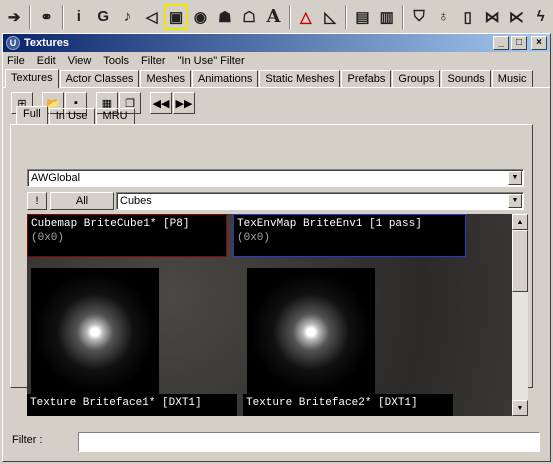 Image resolution: width=553 pixels, height=464 pixels. What do you see at coordinates (520, 408) in the screenshot?
I see `scroll-down-icon: ▼` at bounding box center [520, 408].